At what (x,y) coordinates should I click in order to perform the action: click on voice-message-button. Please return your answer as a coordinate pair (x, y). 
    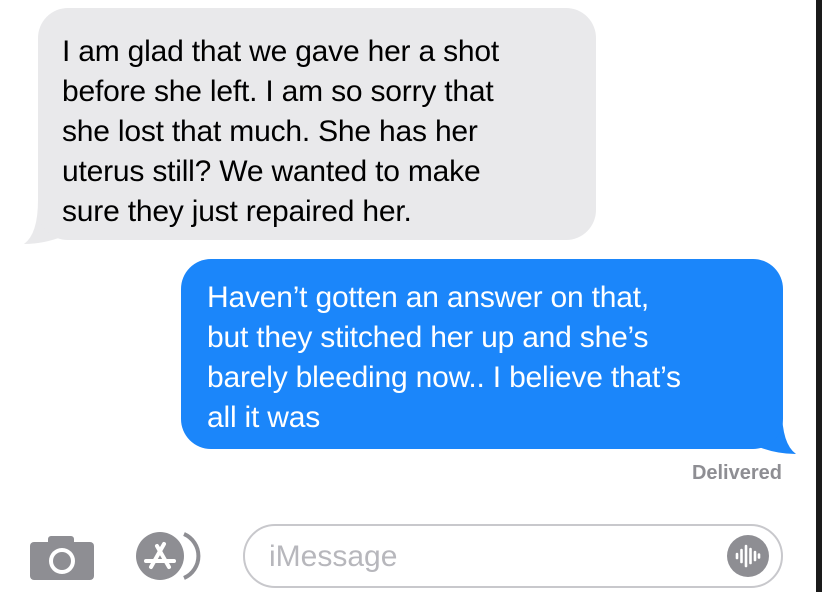
    Looking at the image, I should click on (748, 556).